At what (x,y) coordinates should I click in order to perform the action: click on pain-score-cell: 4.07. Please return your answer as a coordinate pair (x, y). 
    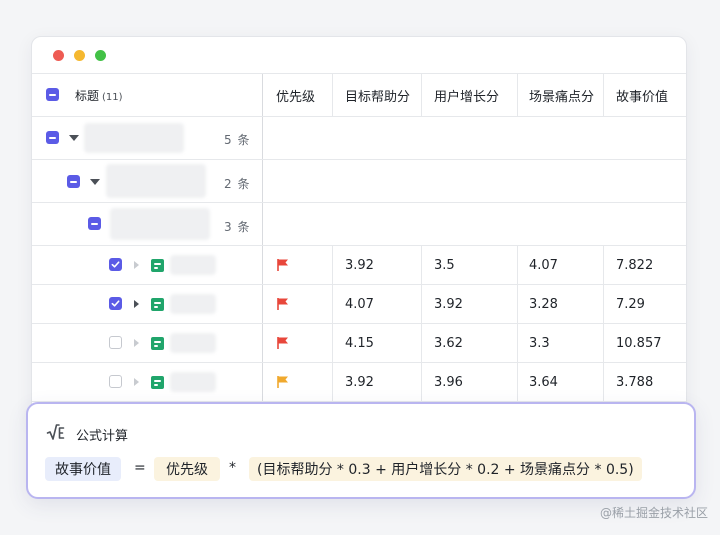
    Looking at the image, I should click on (561, 265).